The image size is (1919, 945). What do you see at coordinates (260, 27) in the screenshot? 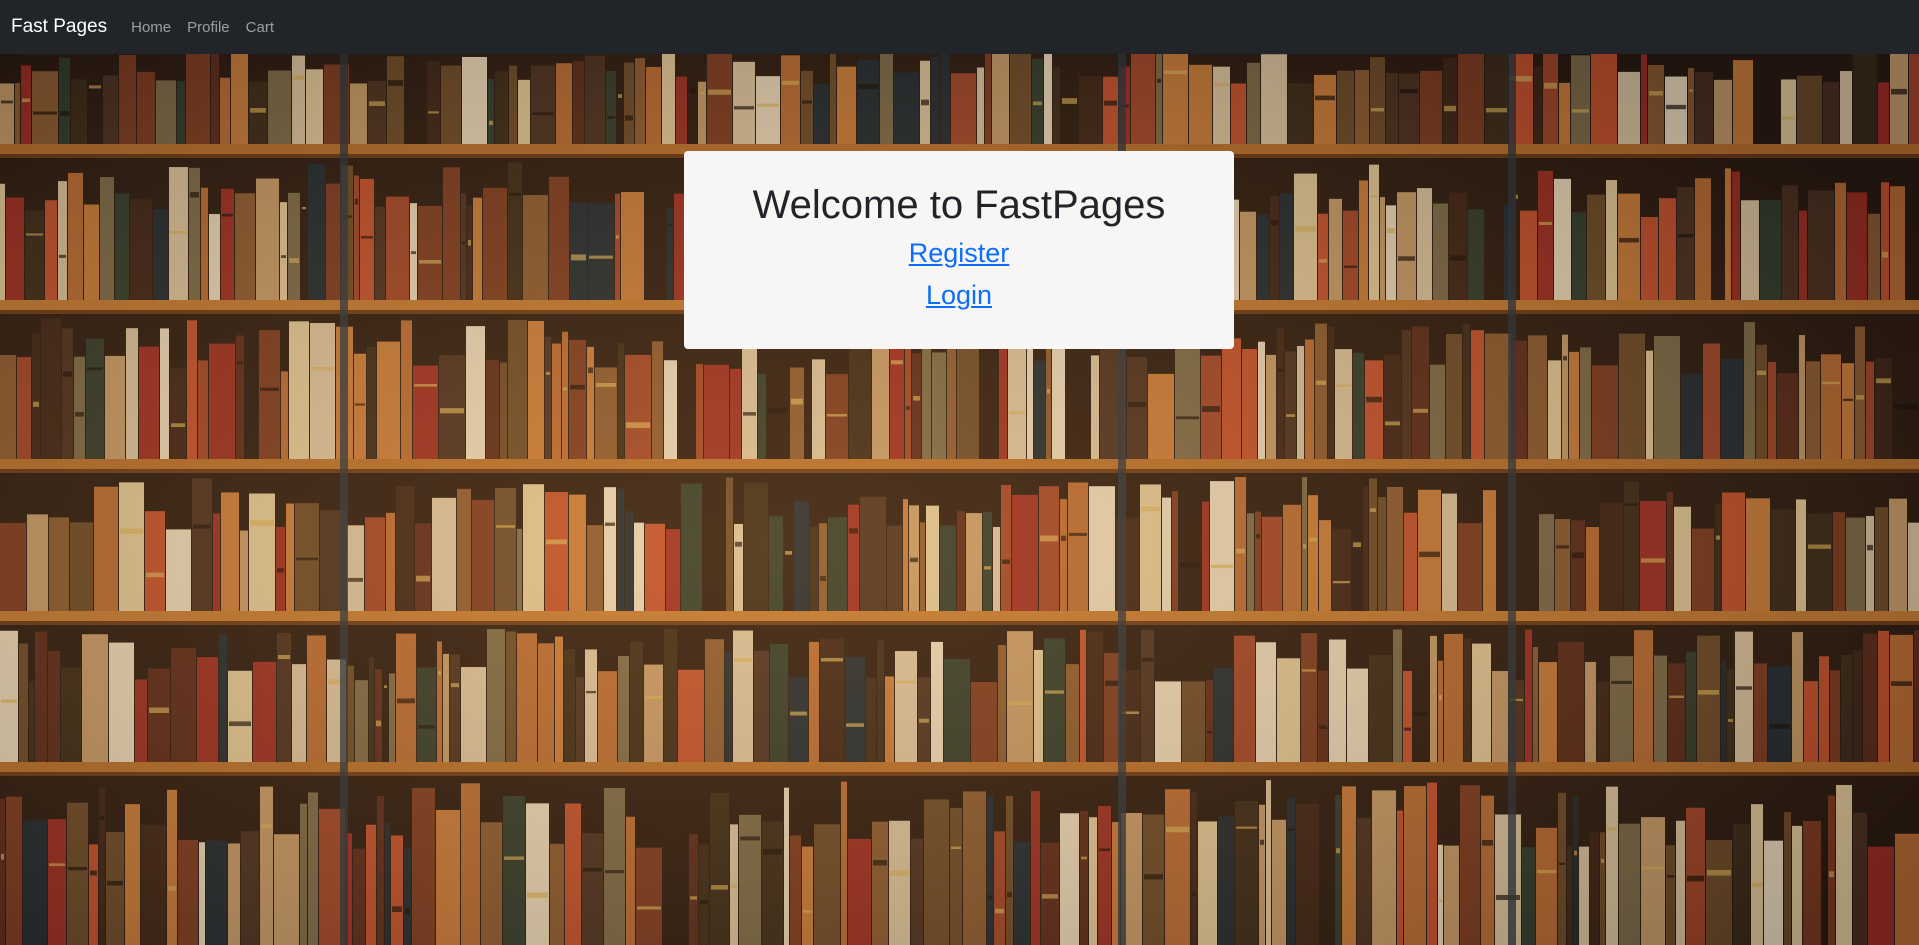
I see `nav-link-cart: Cart` at bounding box center [260, 27].